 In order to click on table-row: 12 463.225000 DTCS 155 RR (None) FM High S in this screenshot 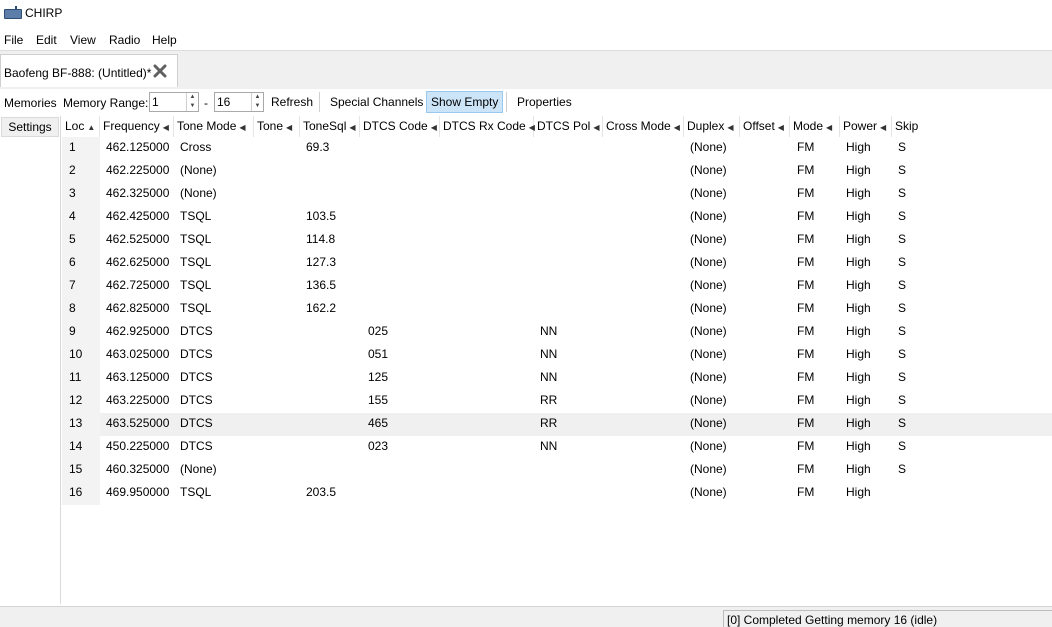, I will do `click(557, 401)`.